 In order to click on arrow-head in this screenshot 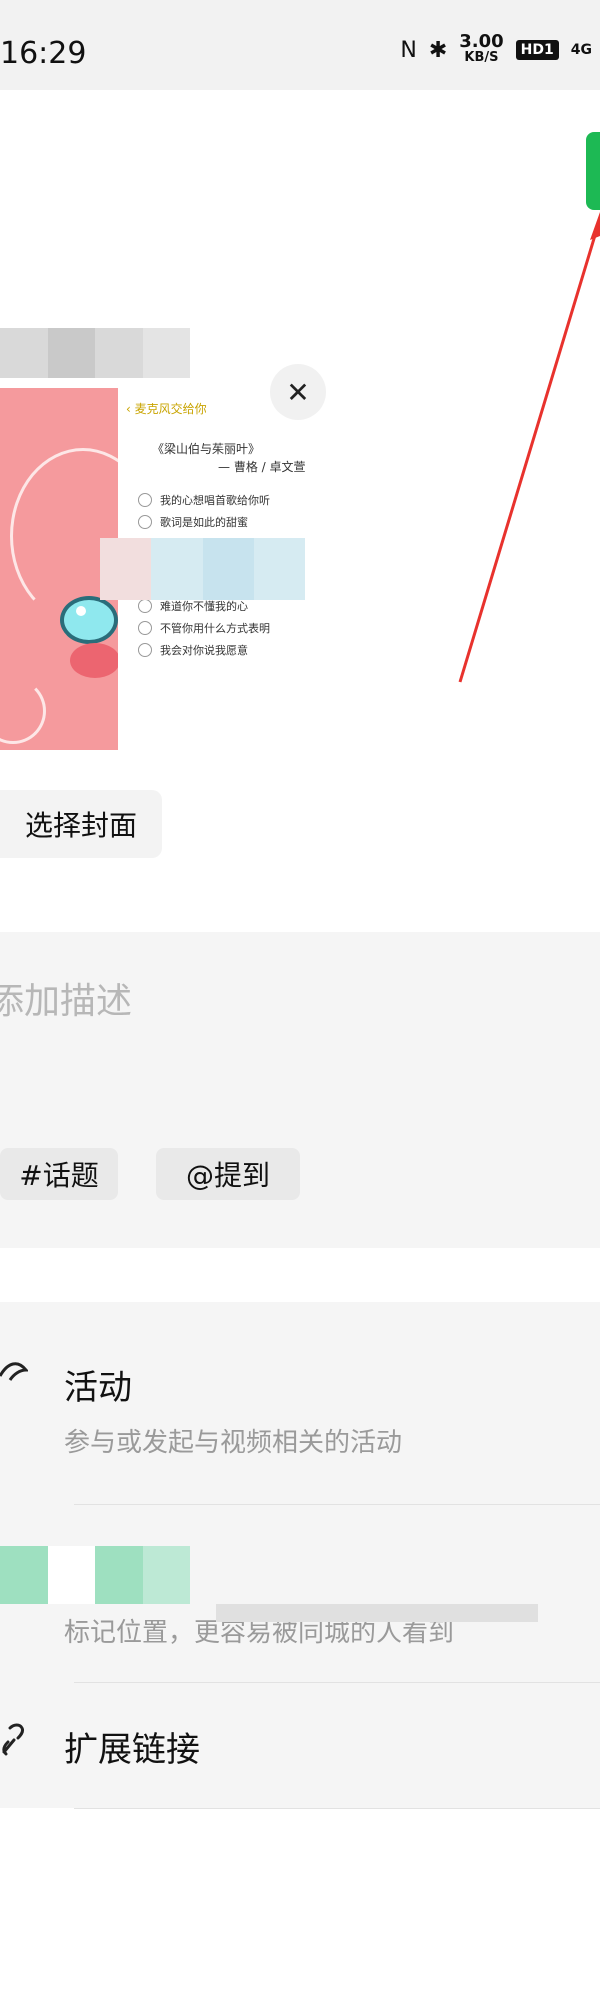, I will do `click(595, 226)`.